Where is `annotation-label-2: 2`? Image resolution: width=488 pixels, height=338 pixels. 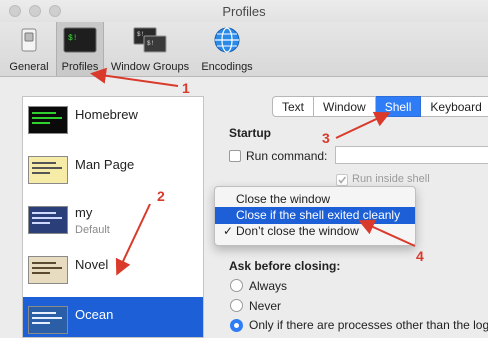
annotation-label-2: 2 is located at coordinates (161, 196).